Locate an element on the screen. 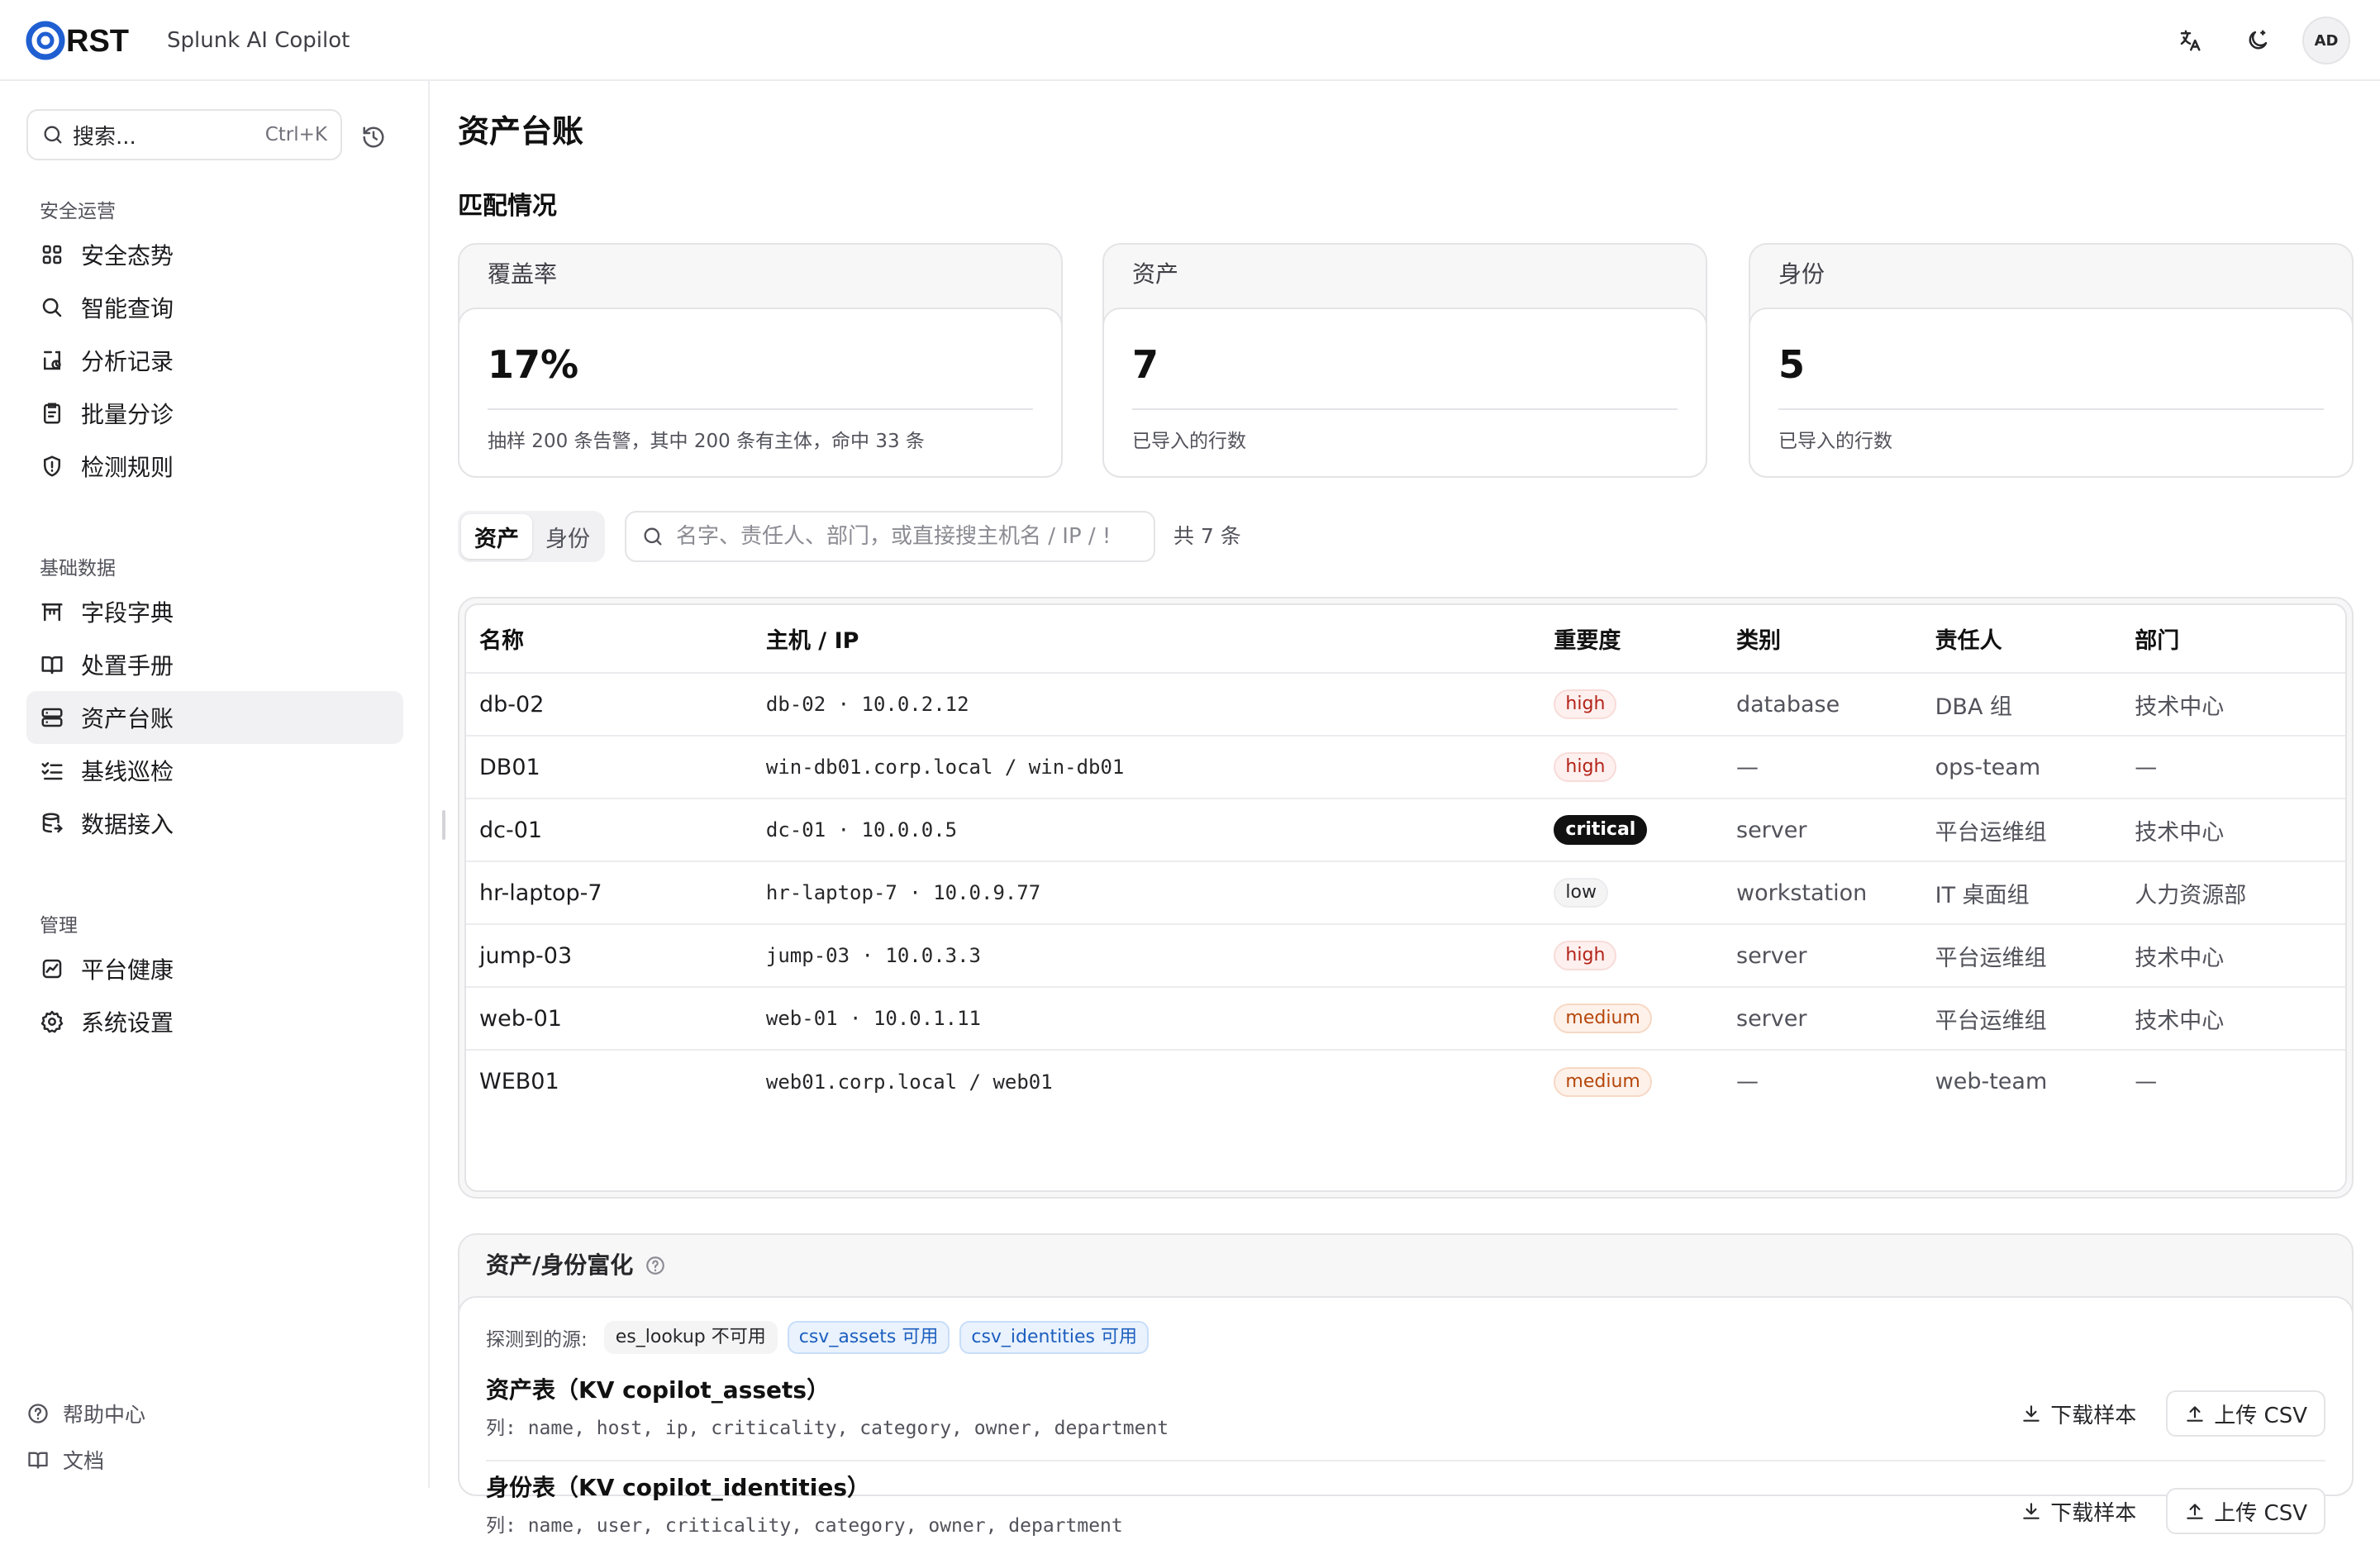 Image resolution: width=2380 pixels, height=1559 pixels. table-search is located at coordinates (890, 536).